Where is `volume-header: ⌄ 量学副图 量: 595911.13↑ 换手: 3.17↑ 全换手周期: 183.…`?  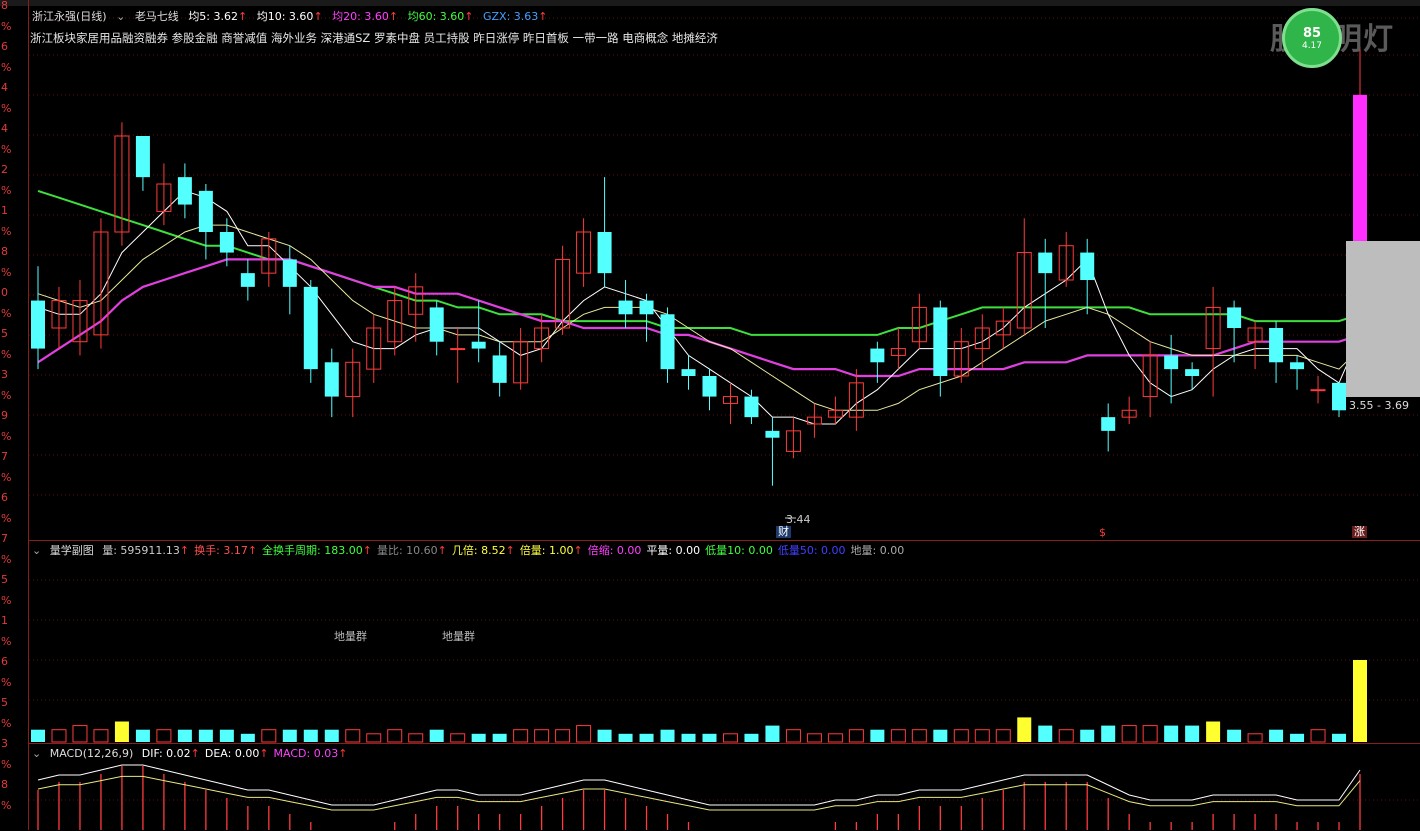
volume-header: ⌄ 量学副图 量: 595911.13↑ 换手: 3.17↑ 全换手周期: 183.… is located at coordinates (473, 550).